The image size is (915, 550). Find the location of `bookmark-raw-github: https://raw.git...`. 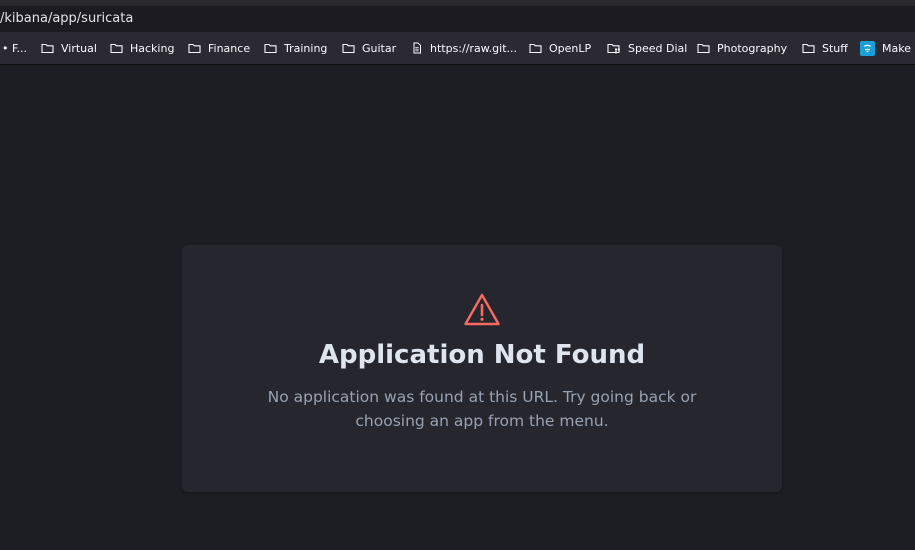

bookmark-raw-github: https://raw.git... is located at coordinates (470, 48).